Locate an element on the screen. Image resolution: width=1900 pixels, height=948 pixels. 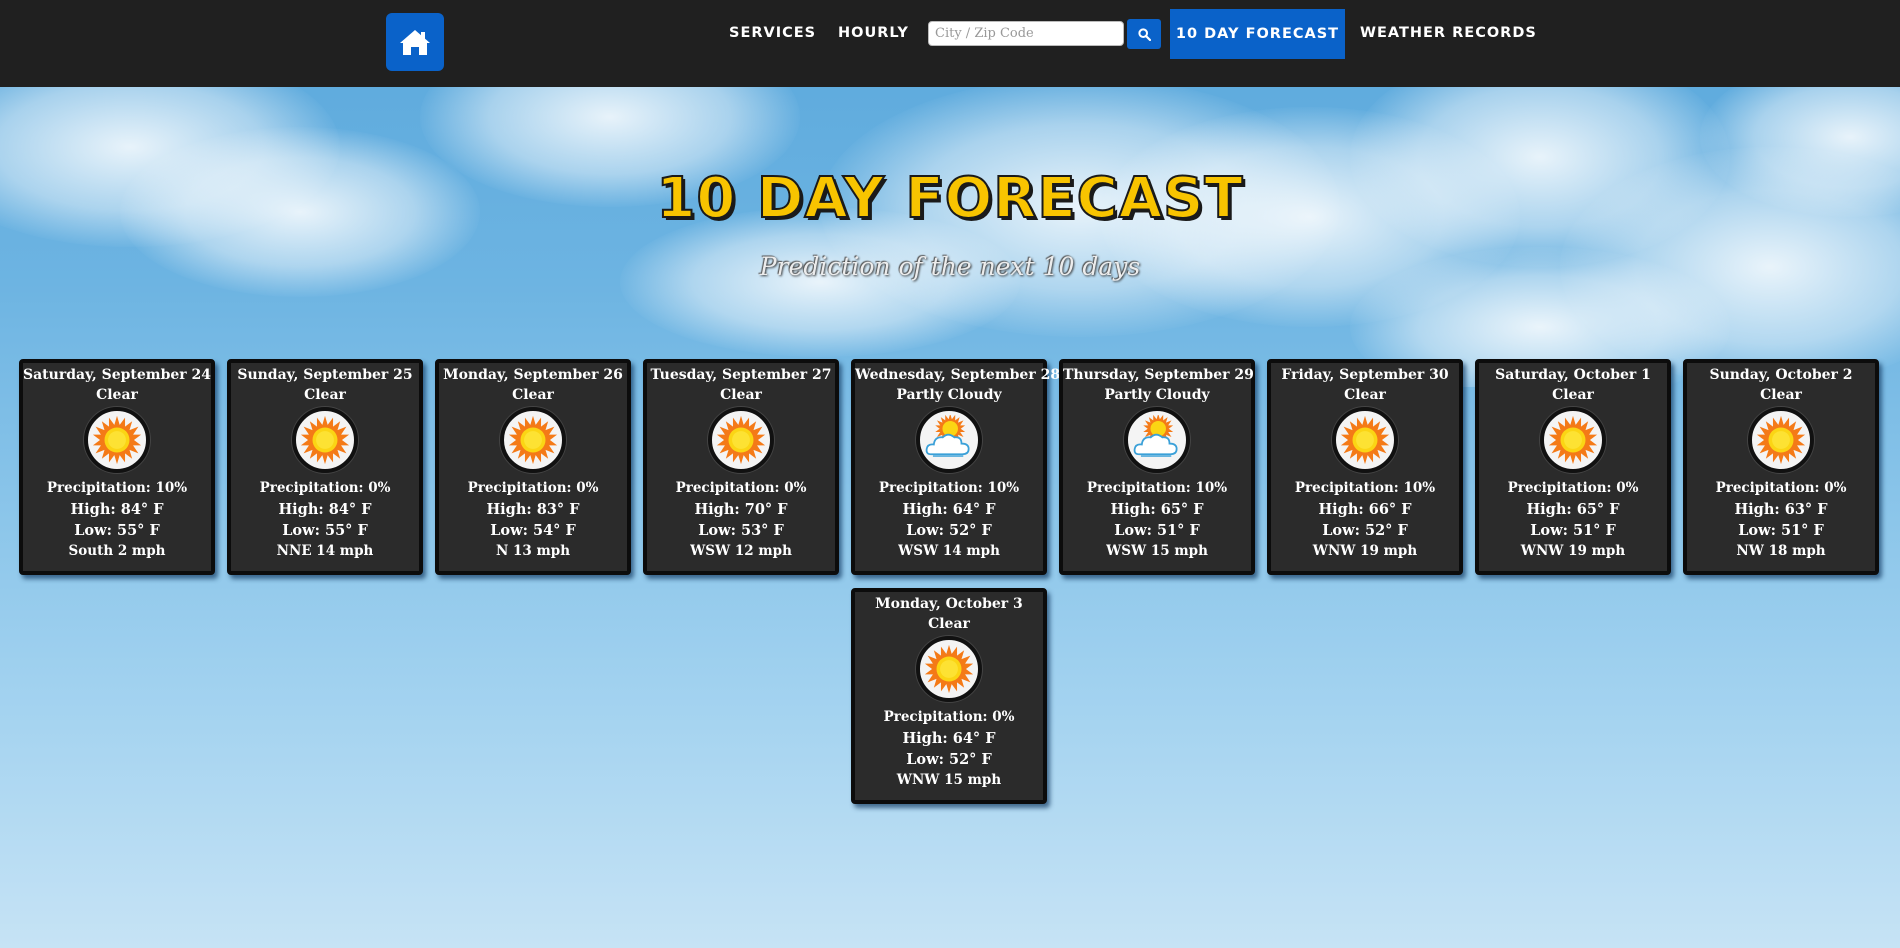
forecast-day: Monday, September 26 is located at coordinates (533, 375).